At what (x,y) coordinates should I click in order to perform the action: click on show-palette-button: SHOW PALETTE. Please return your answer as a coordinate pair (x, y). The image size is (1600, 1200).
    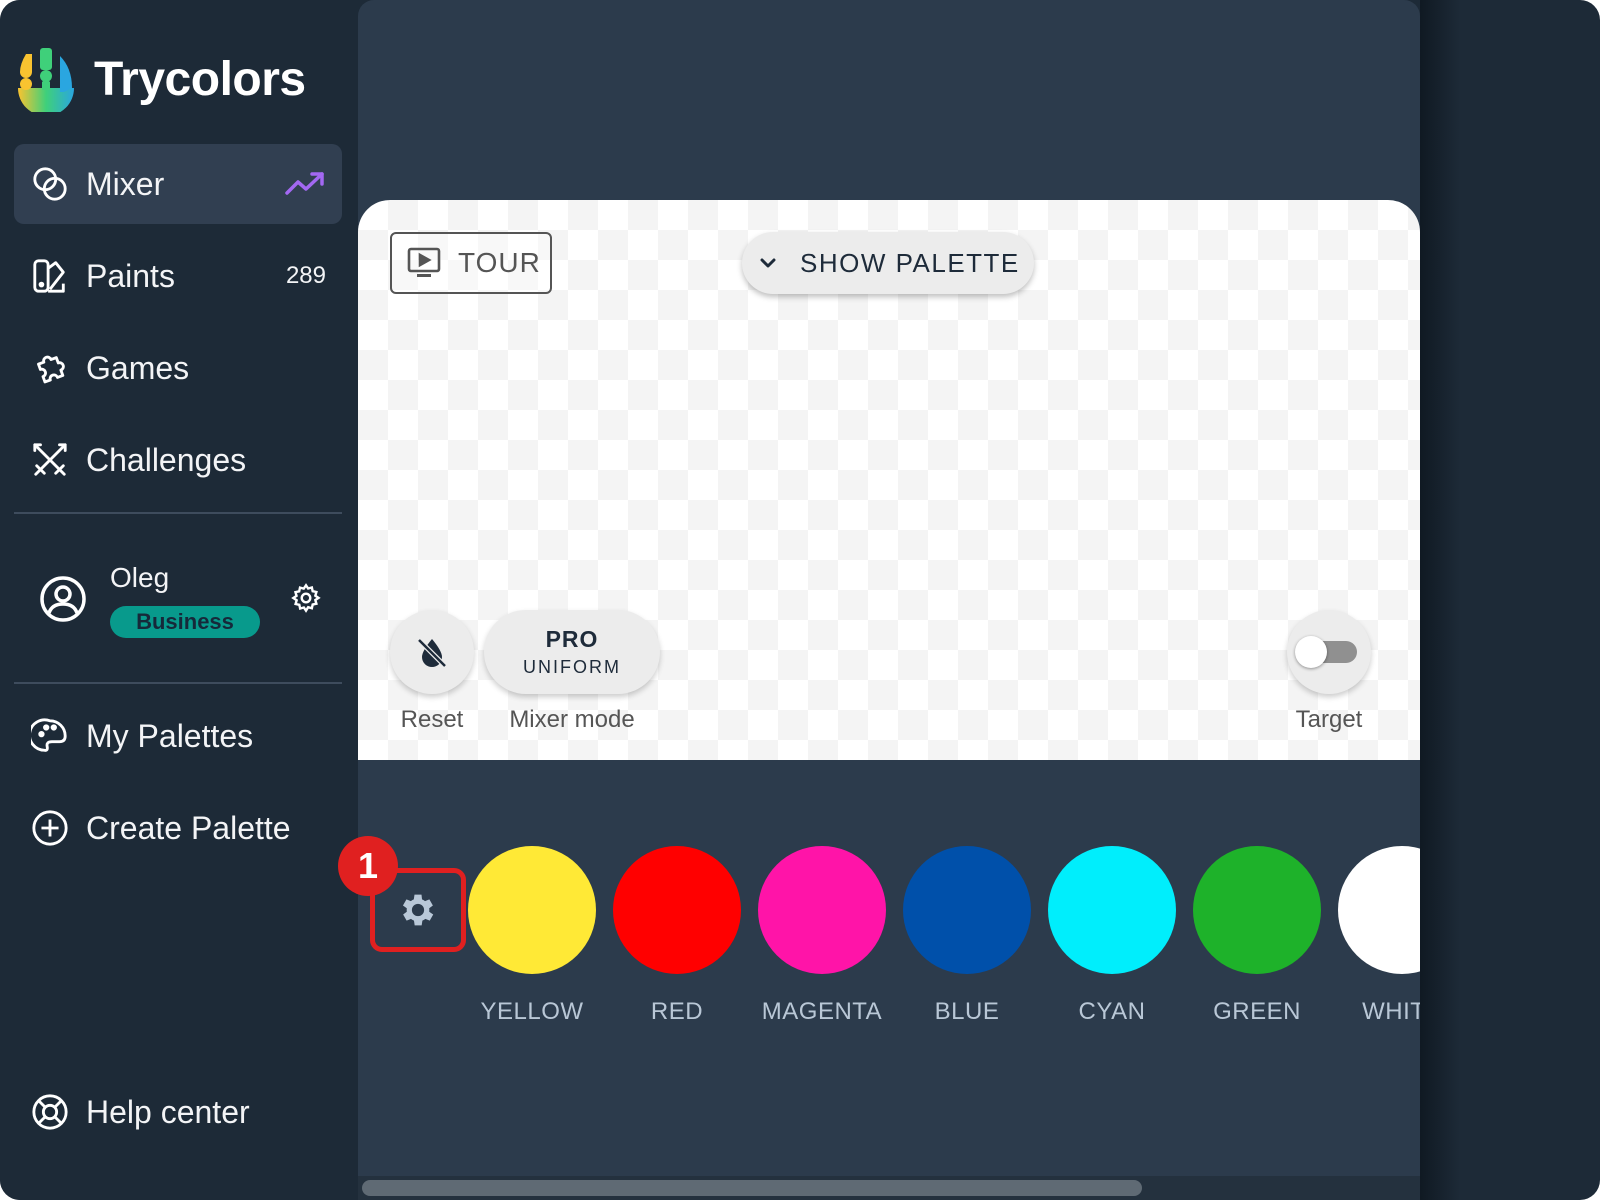
    Looking at the image, I should click on (888, 263).